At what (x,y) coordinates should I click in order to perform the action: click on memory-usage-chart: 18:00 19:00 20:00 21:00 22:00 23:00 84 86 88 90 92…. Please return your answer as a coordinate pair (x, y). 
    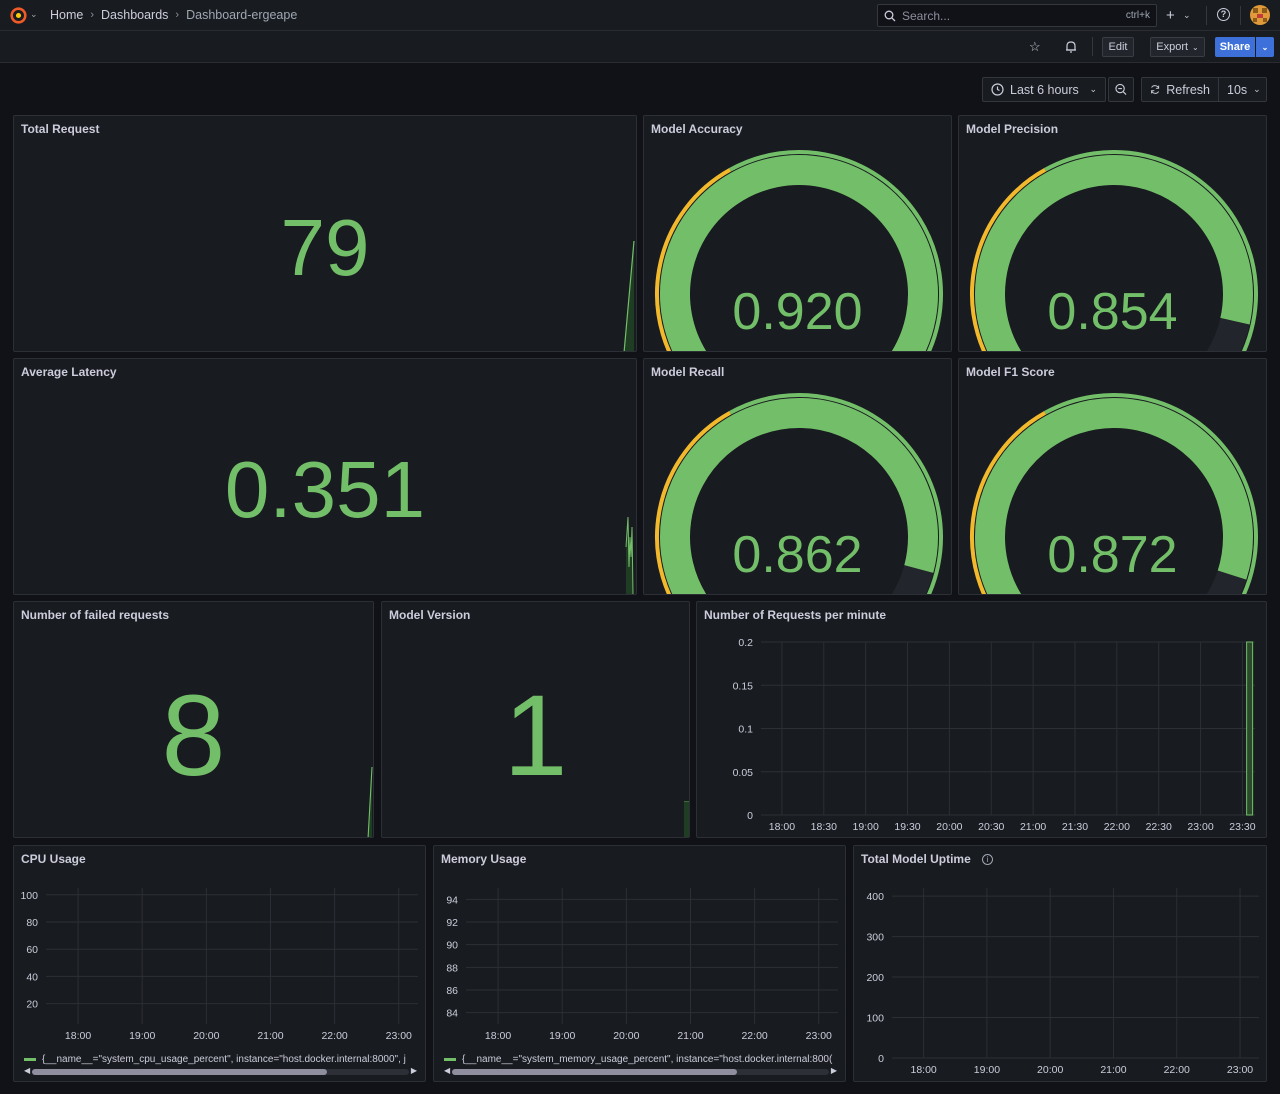
    Looking at the image, I should click on (642, 965).